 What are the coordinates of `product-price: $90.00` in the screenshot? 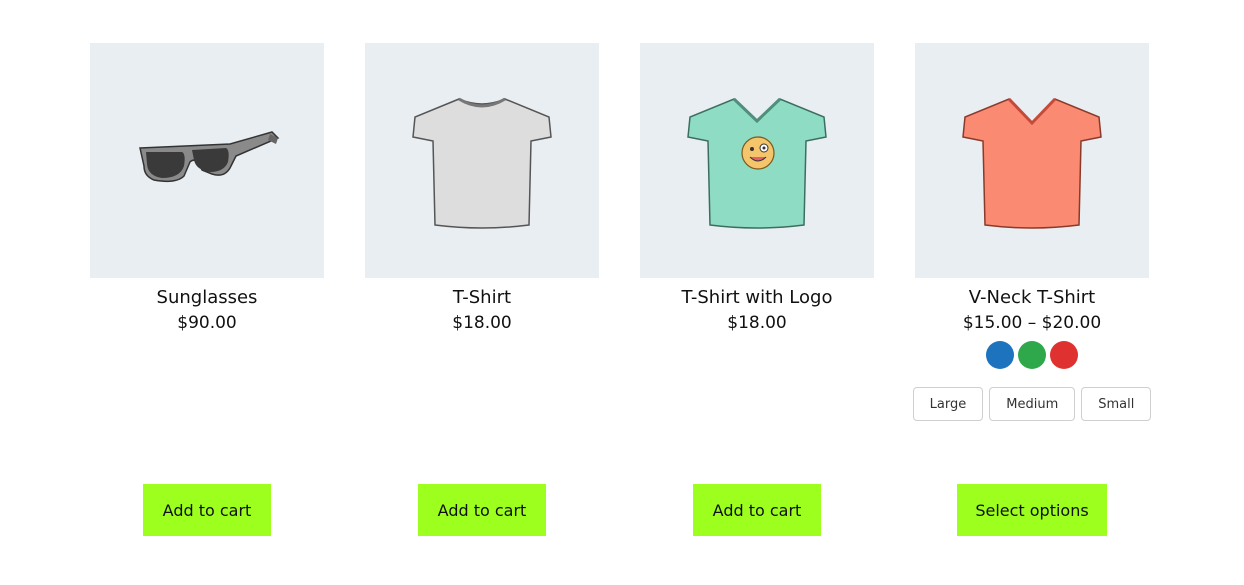 It's located at (207, 323).